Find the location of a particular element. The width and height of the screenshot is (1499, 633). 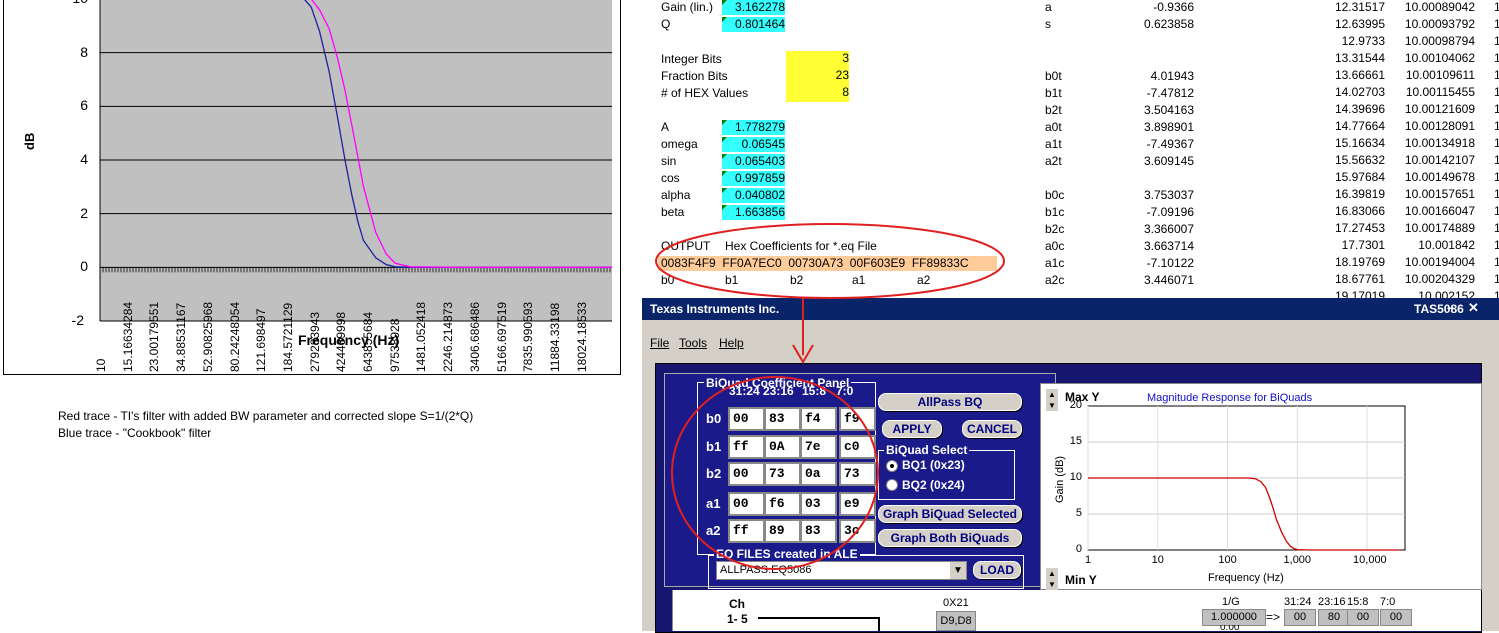

gain-db-value: 10.00142107 is located at coordinates (1435, 160).